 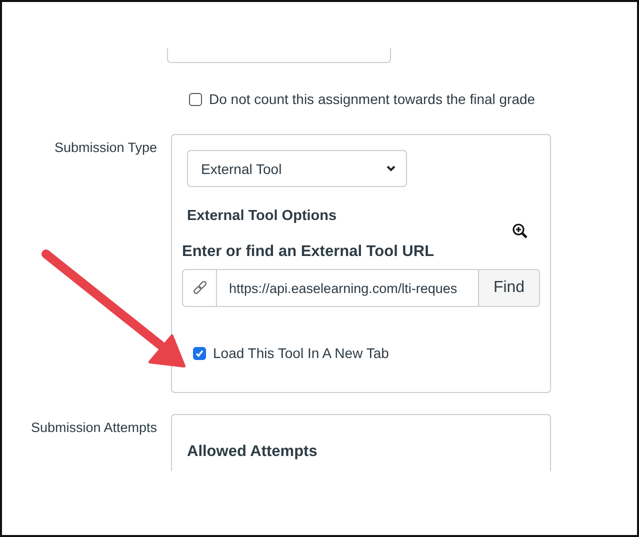 What do you see at coordinates (372, 99) in the screenshot?
I see `checkbox-label: Do not count this assignment towards the final grade` at bounding box center [372, 99].